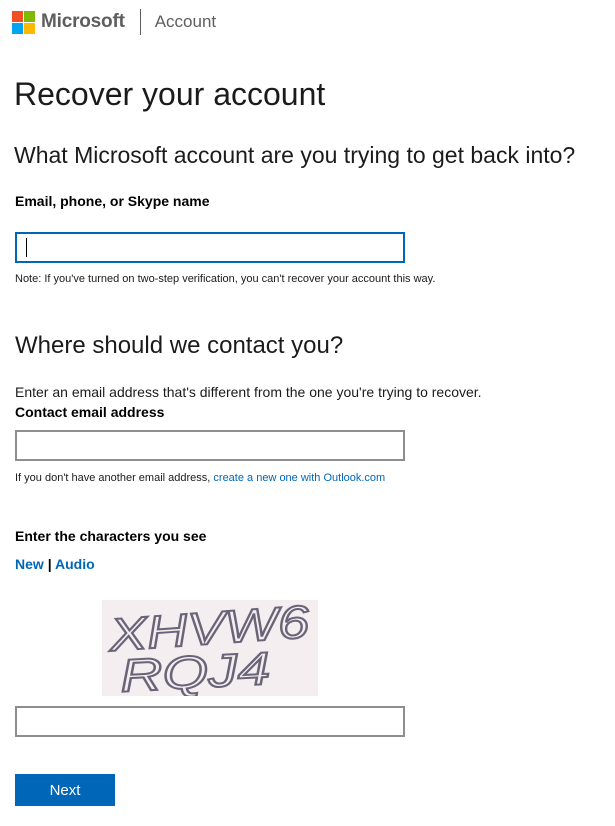 This screenshot has width=615, height=826. I want to click on captcha-image: XHVW6 RQJ4, so click(210, 648).